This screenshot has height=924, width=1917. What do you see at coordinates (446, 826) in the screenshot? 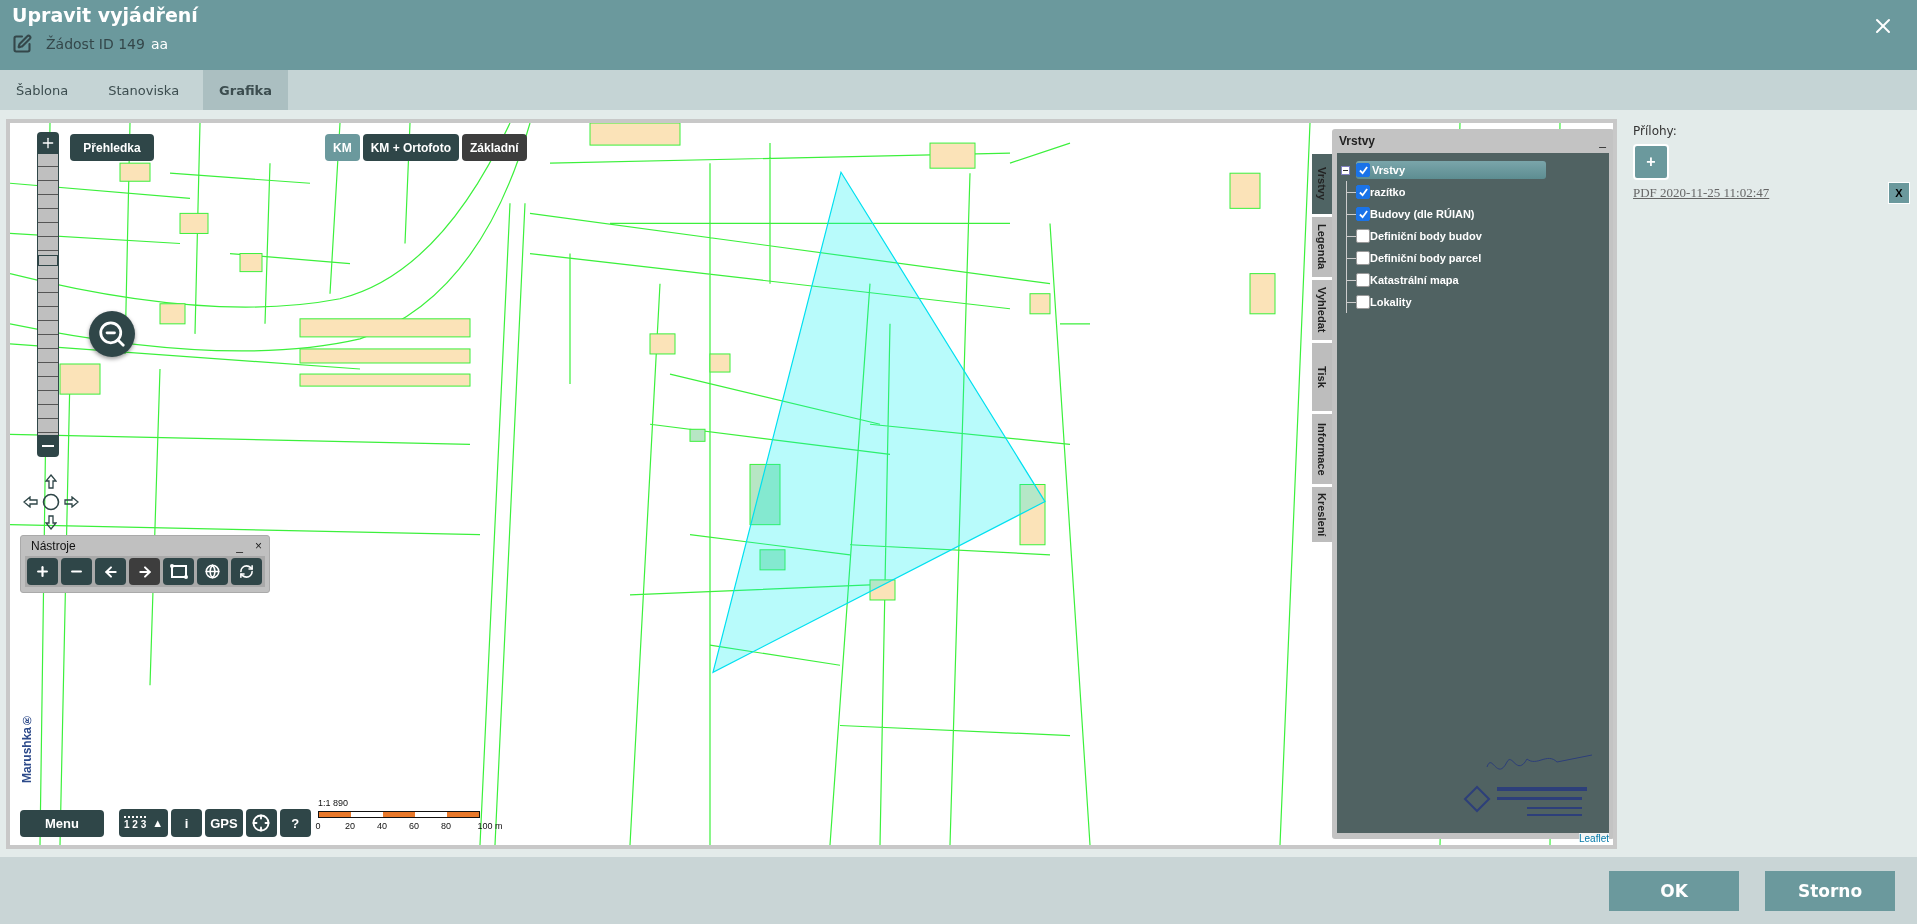
I see `scale-tick-label: 80` at bounding box center [446, 826].